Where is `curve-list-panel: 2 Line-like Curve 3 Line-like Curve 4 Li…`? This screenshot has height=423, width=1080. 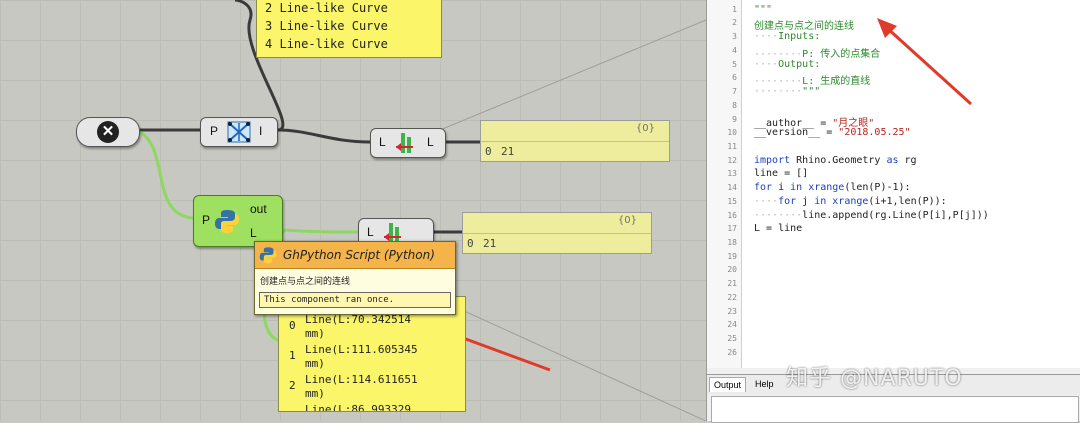 curve-list-panel: 2 Line-like Curve 3 Line-like Curve 4 Li… is located at coordinates (349, 29).